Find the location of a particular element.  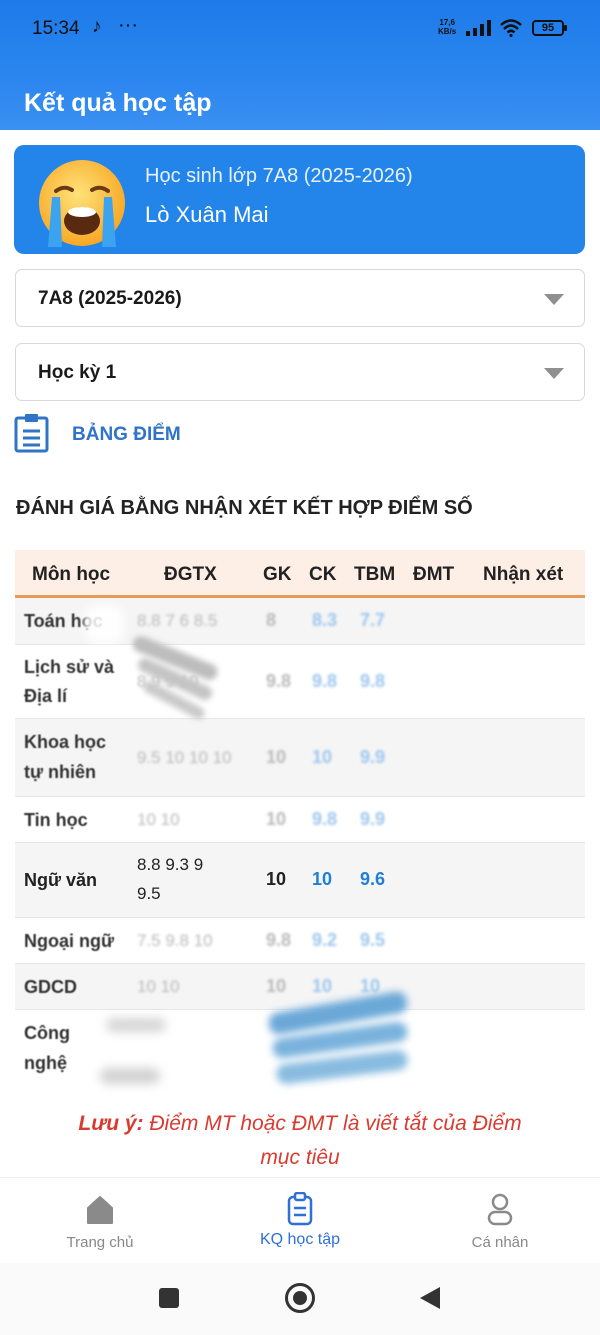

subject-name: GDCD is located at coordinates (50, 987).